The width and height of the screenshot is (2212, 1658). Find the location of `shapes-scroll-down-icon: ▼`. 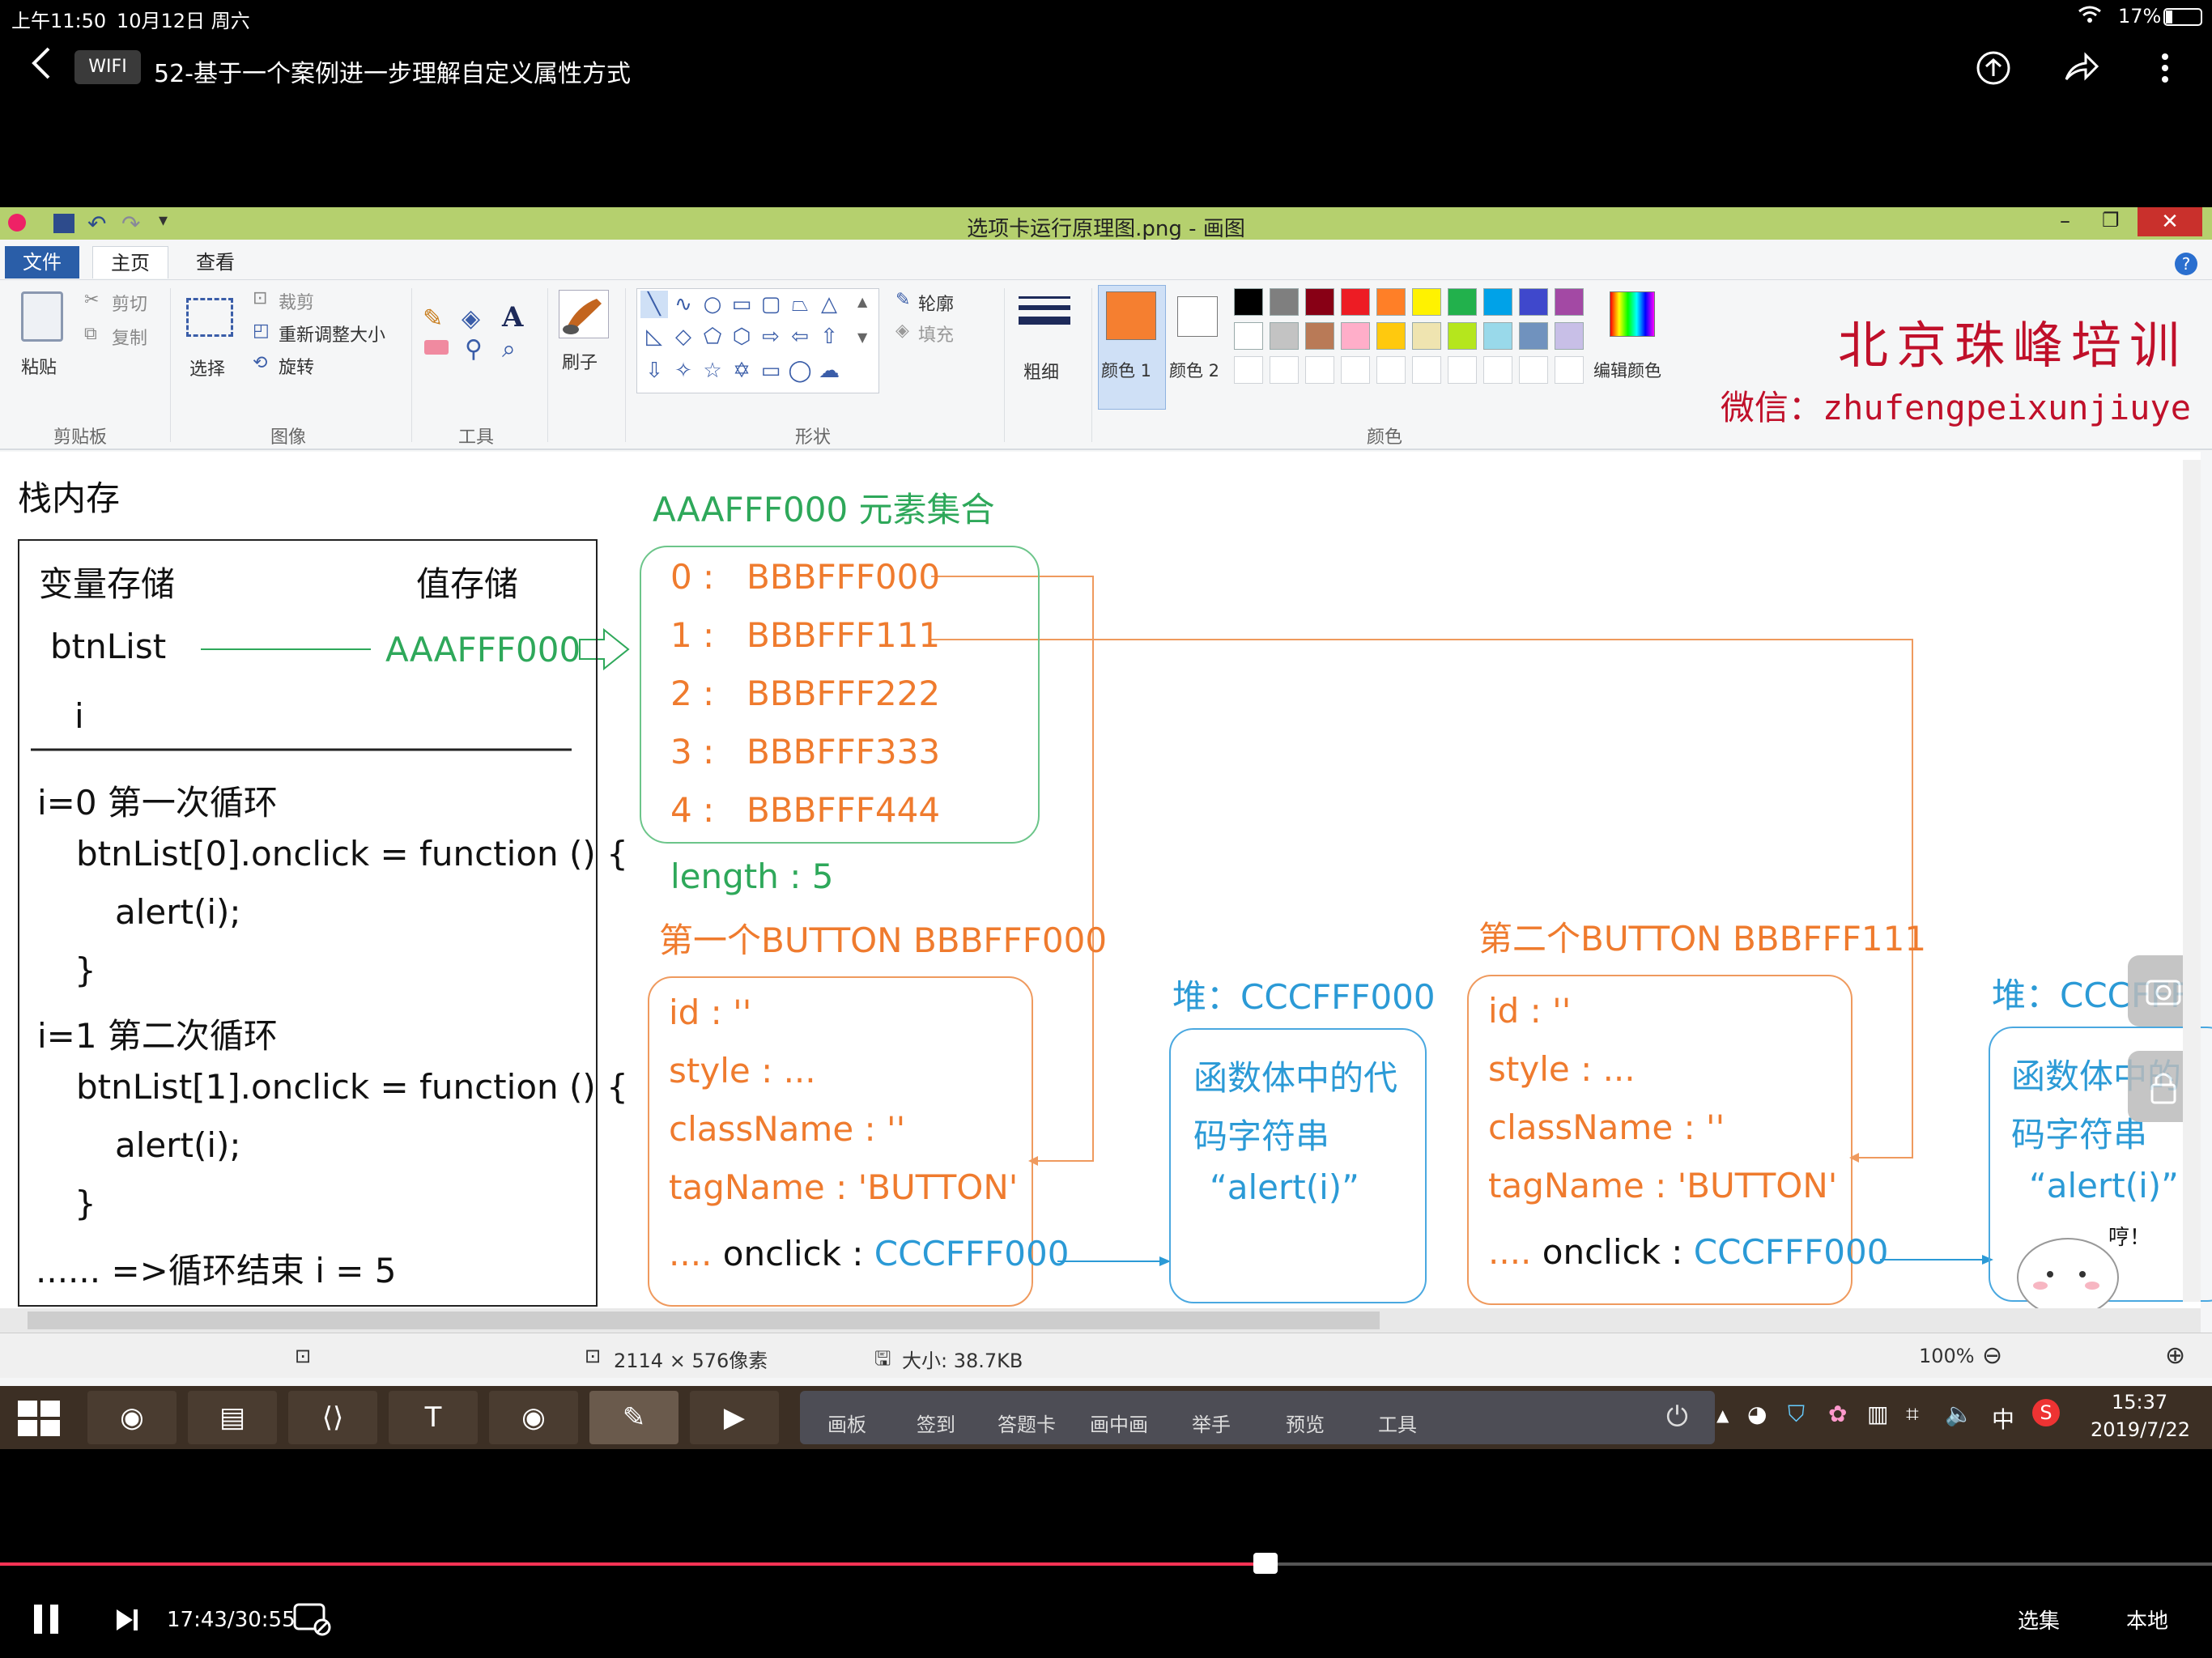

shapes-scroll-down-icon: ▼ is located at coordinates (862, 337).